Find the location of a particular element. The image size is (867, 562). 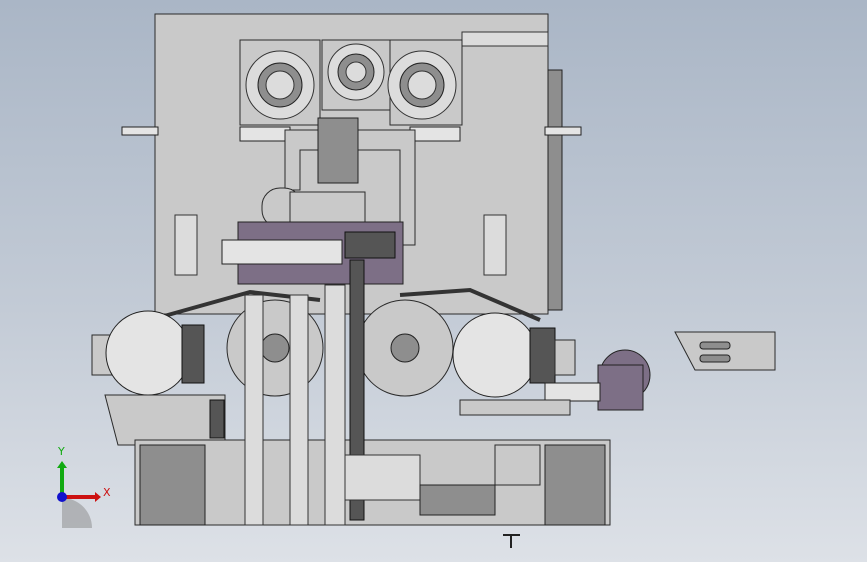

left-motor-base is located at coordinates (165, 420).